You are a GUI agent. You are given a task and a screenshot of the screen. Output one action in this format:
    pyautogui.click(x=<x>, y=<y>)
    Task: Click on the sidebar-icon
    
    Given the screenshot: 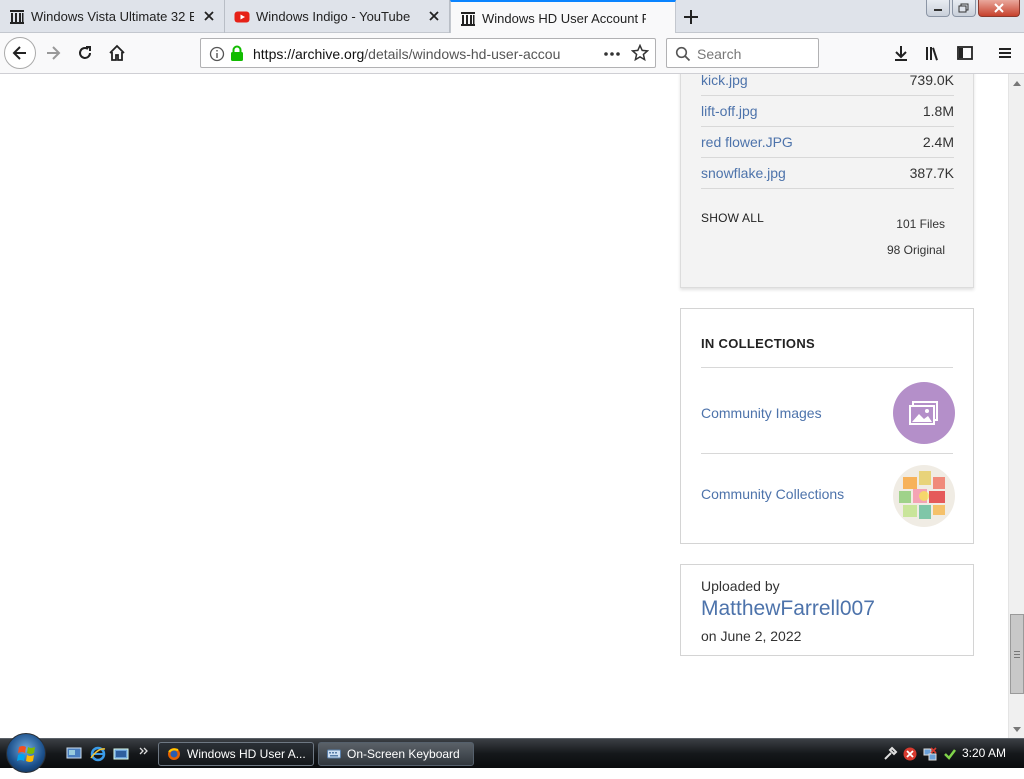 What is the action you would take?
    pyautogui.click(x=965, y=53)
    